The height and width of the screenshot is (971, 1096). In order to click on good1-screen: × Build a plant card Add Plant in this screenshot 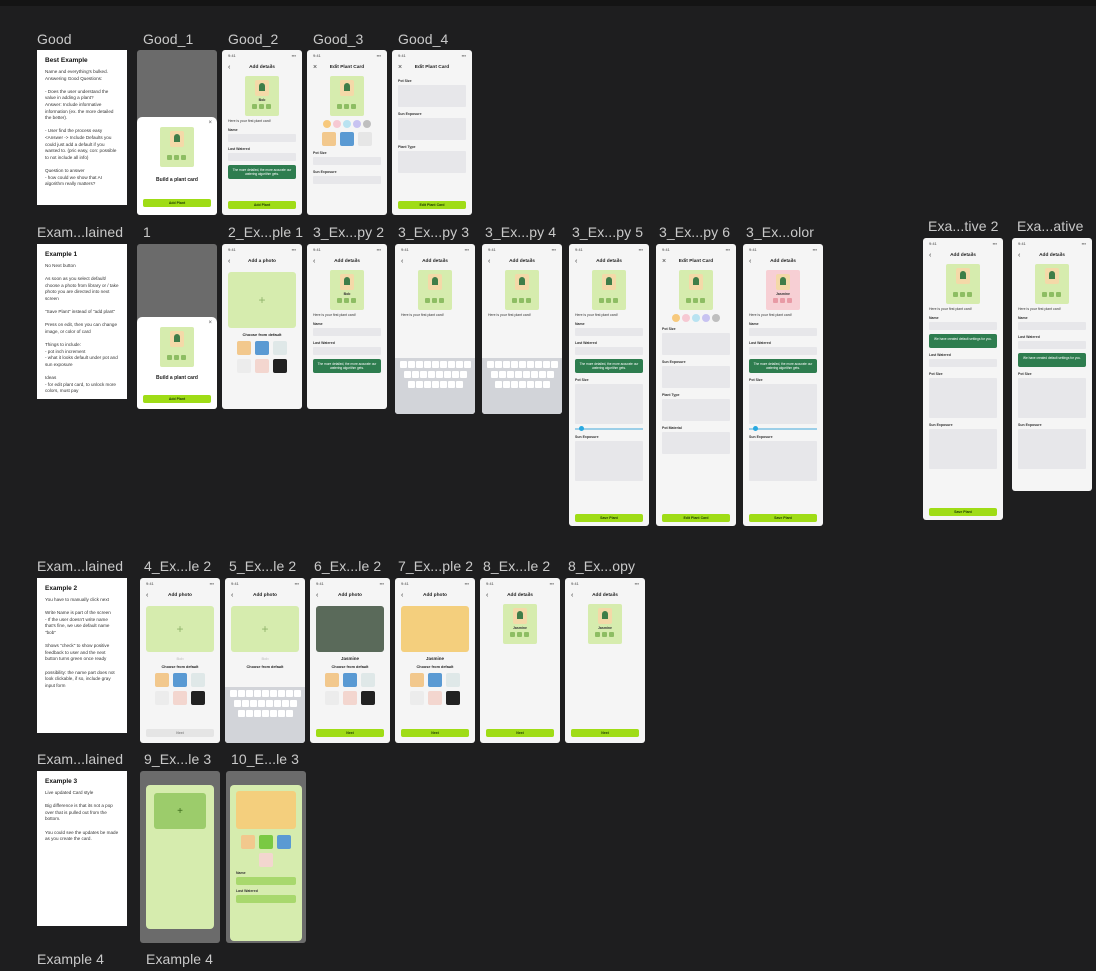, I will do `click(177, 132)`.